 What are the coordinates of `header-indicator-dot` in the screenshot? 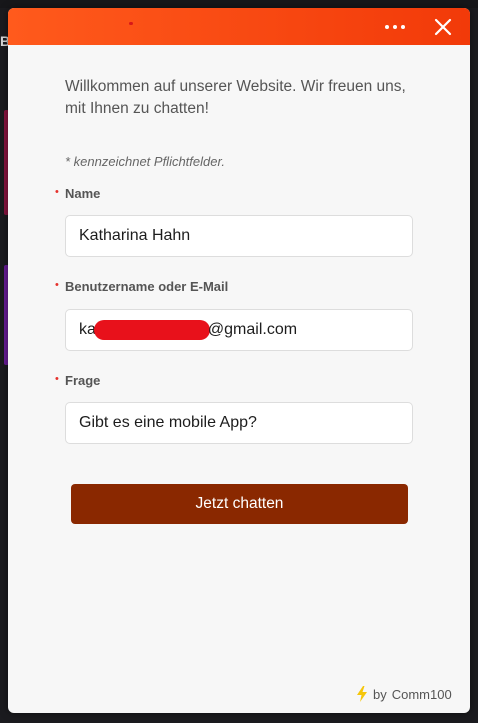 It's located at (131, 23).